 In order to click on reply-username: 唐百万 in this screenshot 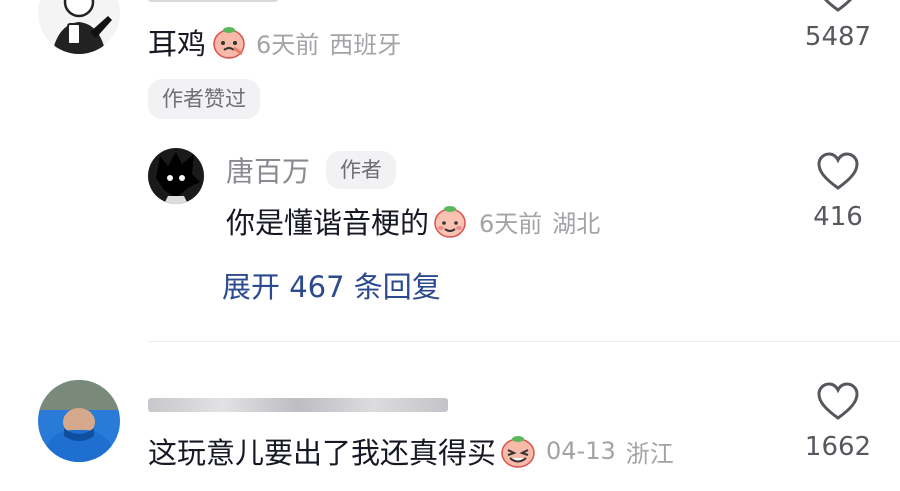, I will do `click(268, 170)`.